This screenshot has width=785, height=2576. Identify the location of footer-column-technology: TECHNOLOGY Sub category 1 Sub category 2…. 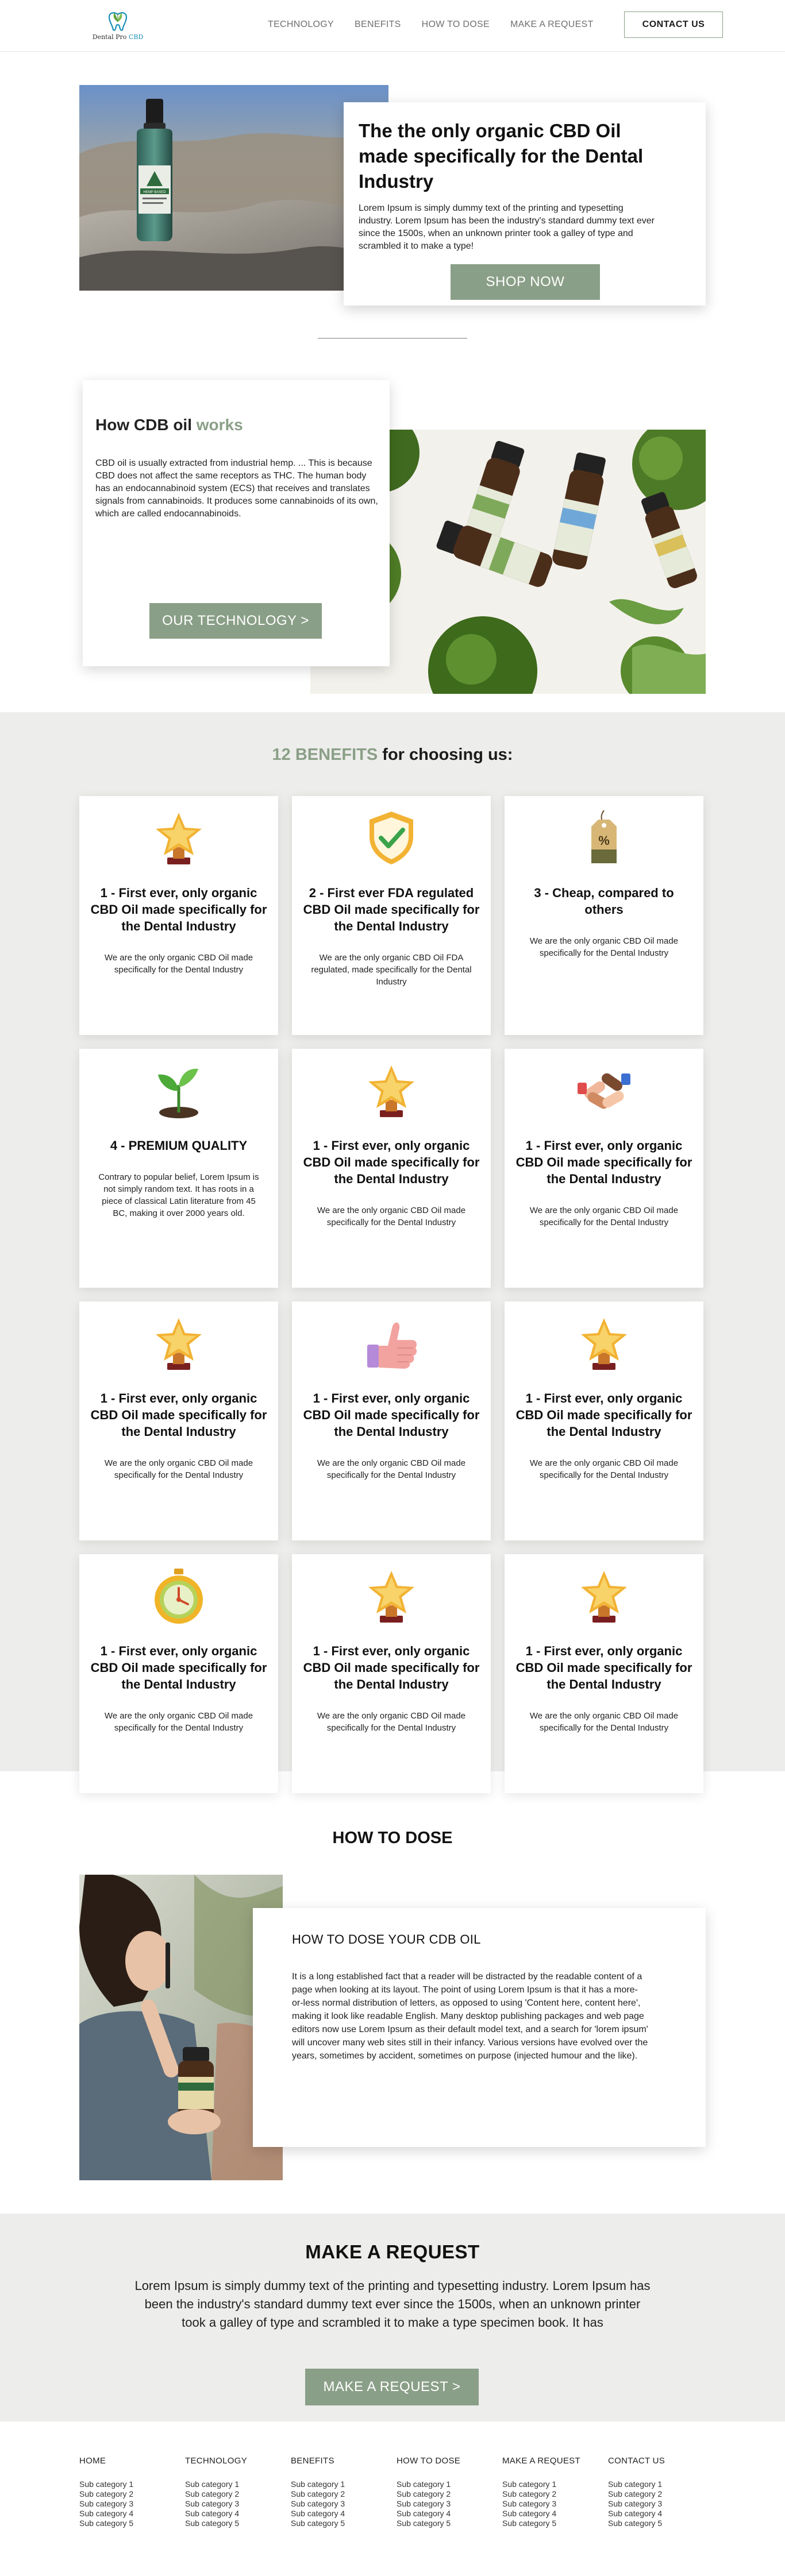
(234, 2492).